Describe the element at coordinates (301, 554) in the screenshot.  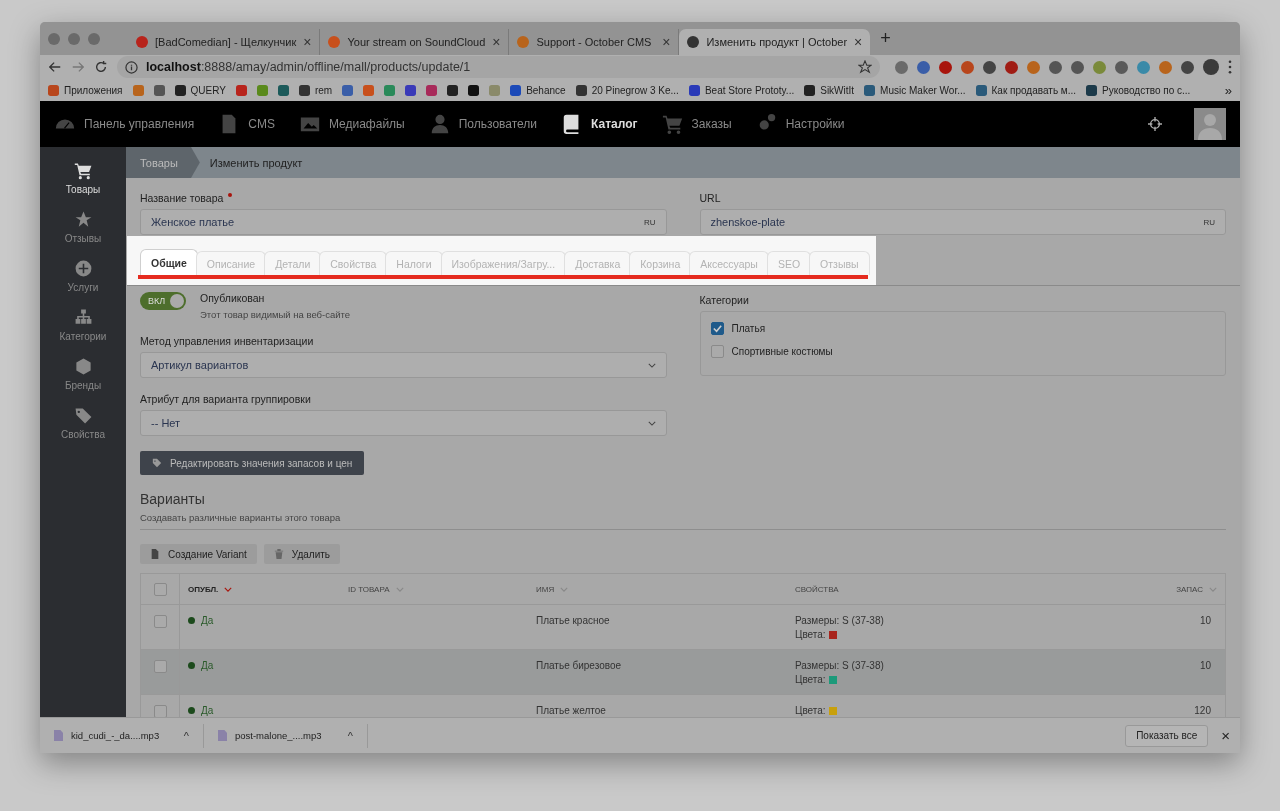
I see `delete-button: Удалить` at that location.